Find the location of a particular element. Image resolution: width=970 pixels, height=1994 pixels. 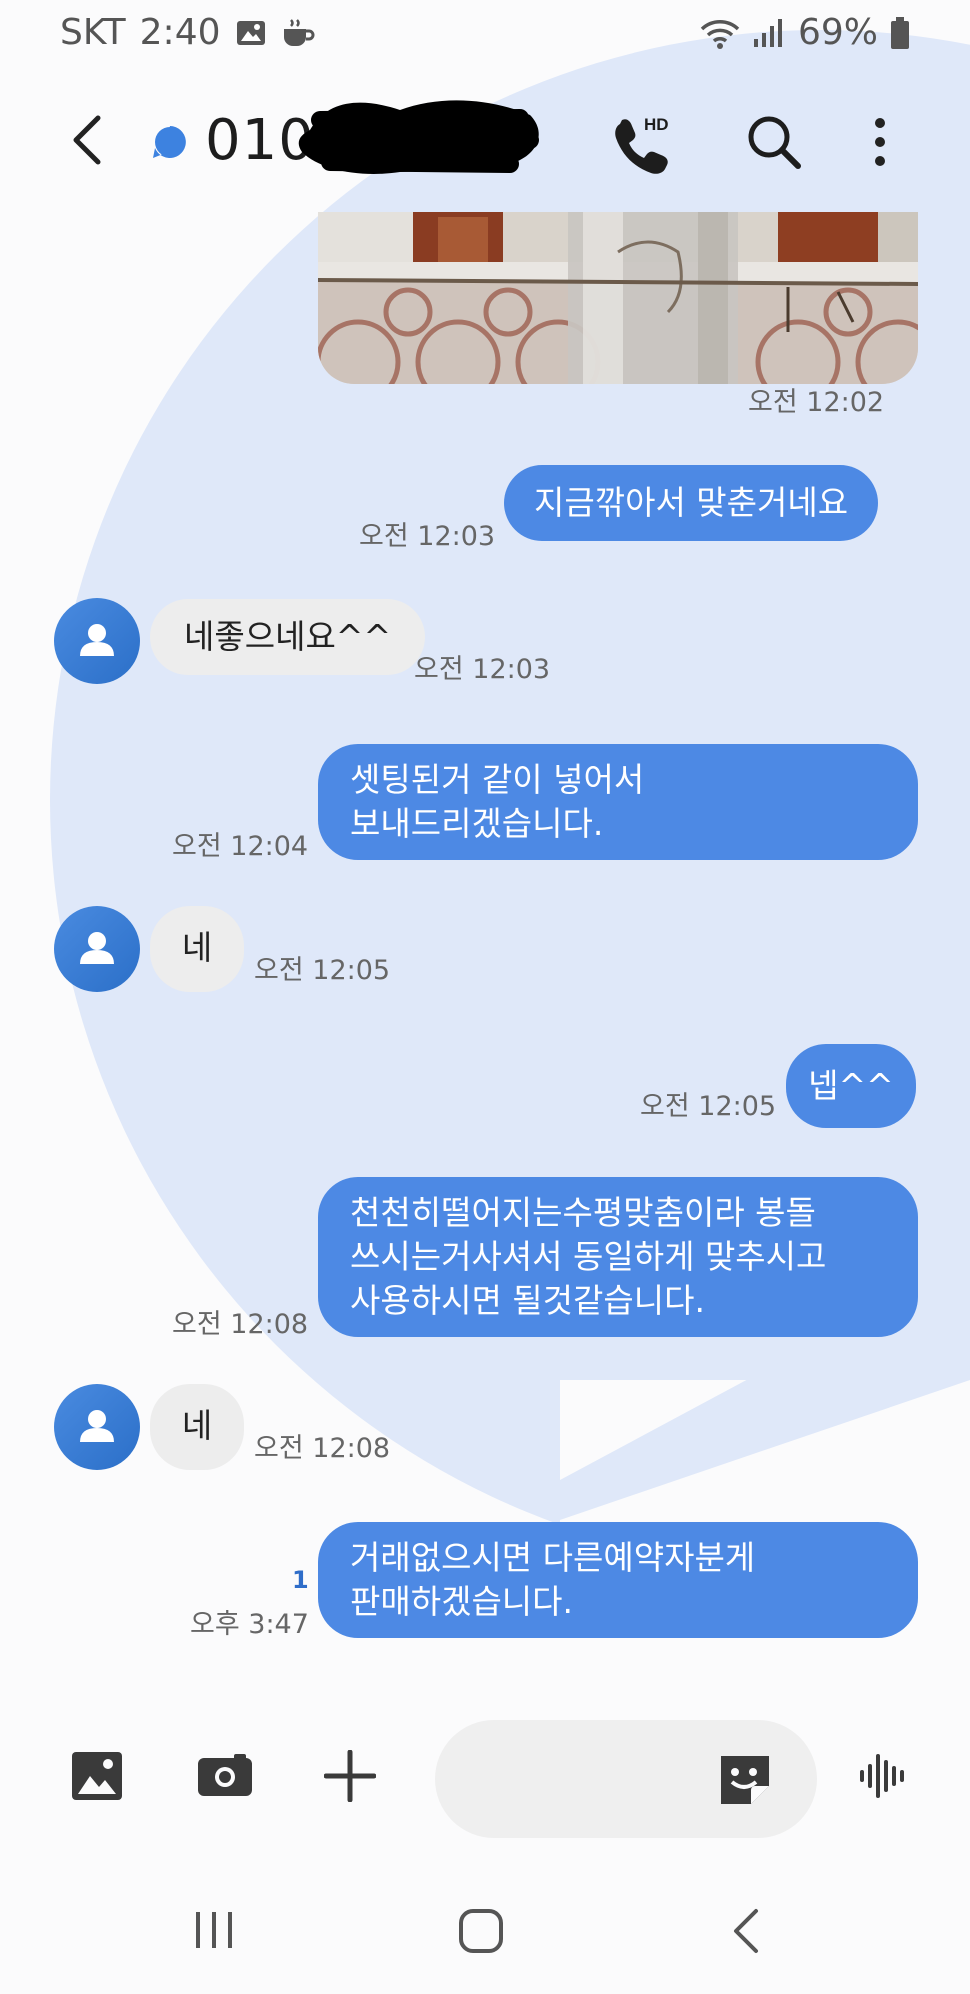

battery-percent: 69% is located at coordinates (837, 32).